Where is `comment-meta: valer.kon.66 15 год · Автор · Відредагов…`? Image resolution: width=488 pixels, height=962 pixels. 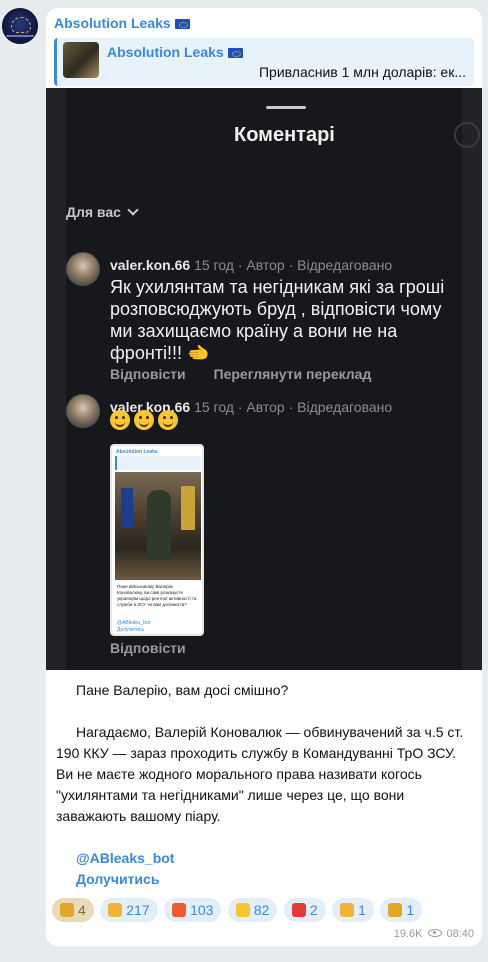
comment-meta: valer.kon.66 15 год · Автор · Відредагов… is located at coordinates (251, 265).